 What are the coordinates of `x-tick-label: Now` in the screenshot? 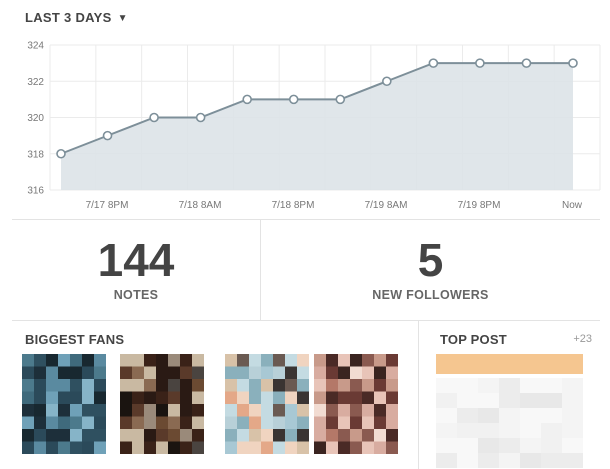 It's located at (572, 205).